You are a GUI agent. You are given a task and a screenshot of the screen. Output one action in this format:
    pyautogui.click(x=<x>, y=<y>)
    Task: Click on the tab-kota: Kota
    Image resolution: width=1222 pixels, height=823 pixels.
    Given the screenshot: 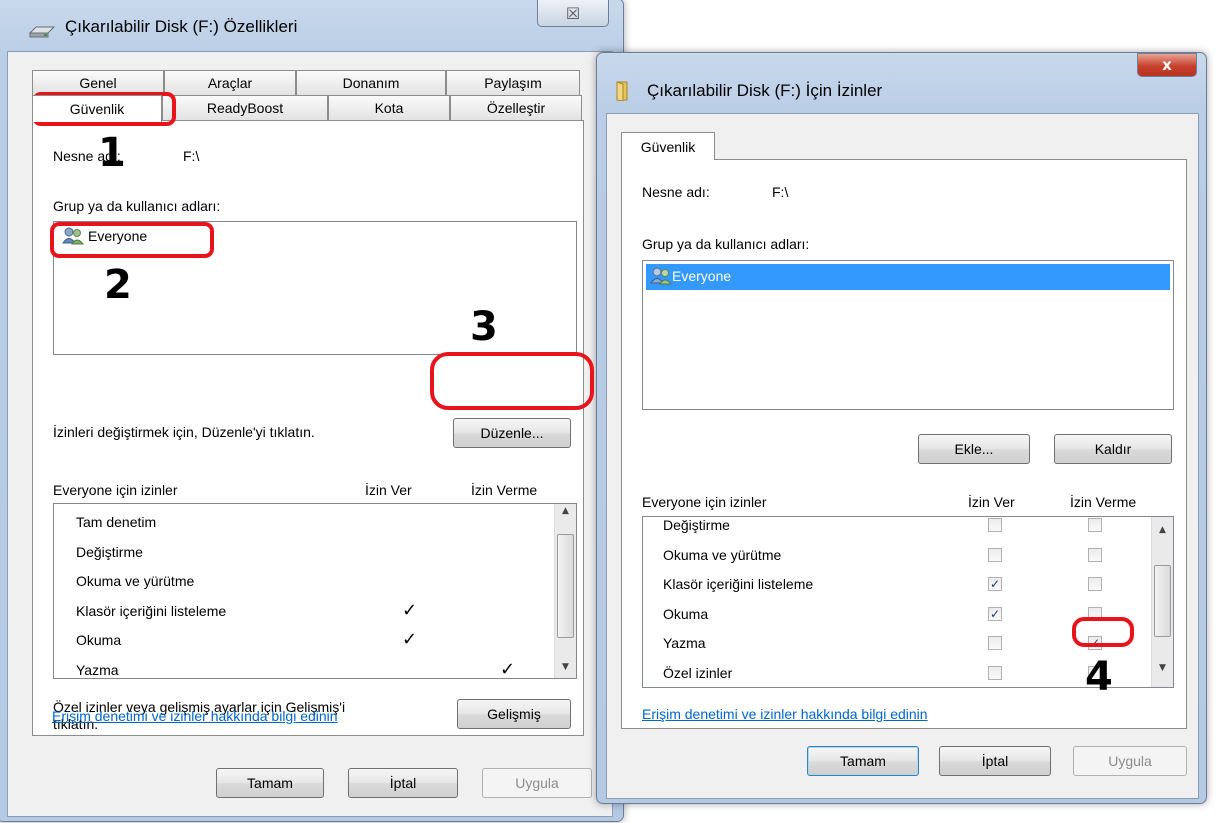 What is the action you would take?
    pyautogui.click(x=389, y=107)
    